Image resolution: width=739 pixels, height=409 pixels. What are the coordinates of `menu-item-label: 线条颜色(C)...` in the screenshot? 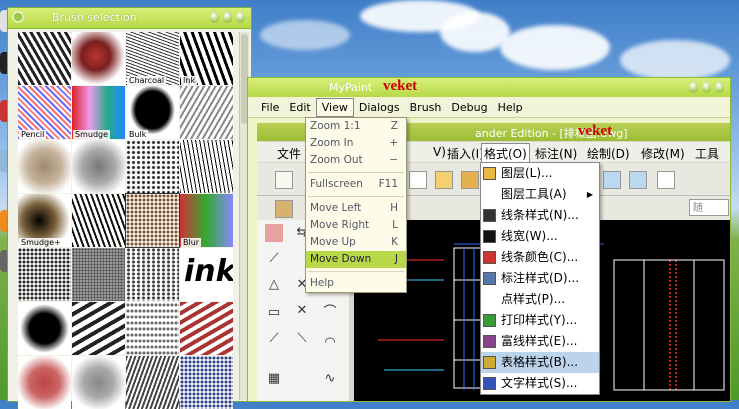 It's located at (540, 257).